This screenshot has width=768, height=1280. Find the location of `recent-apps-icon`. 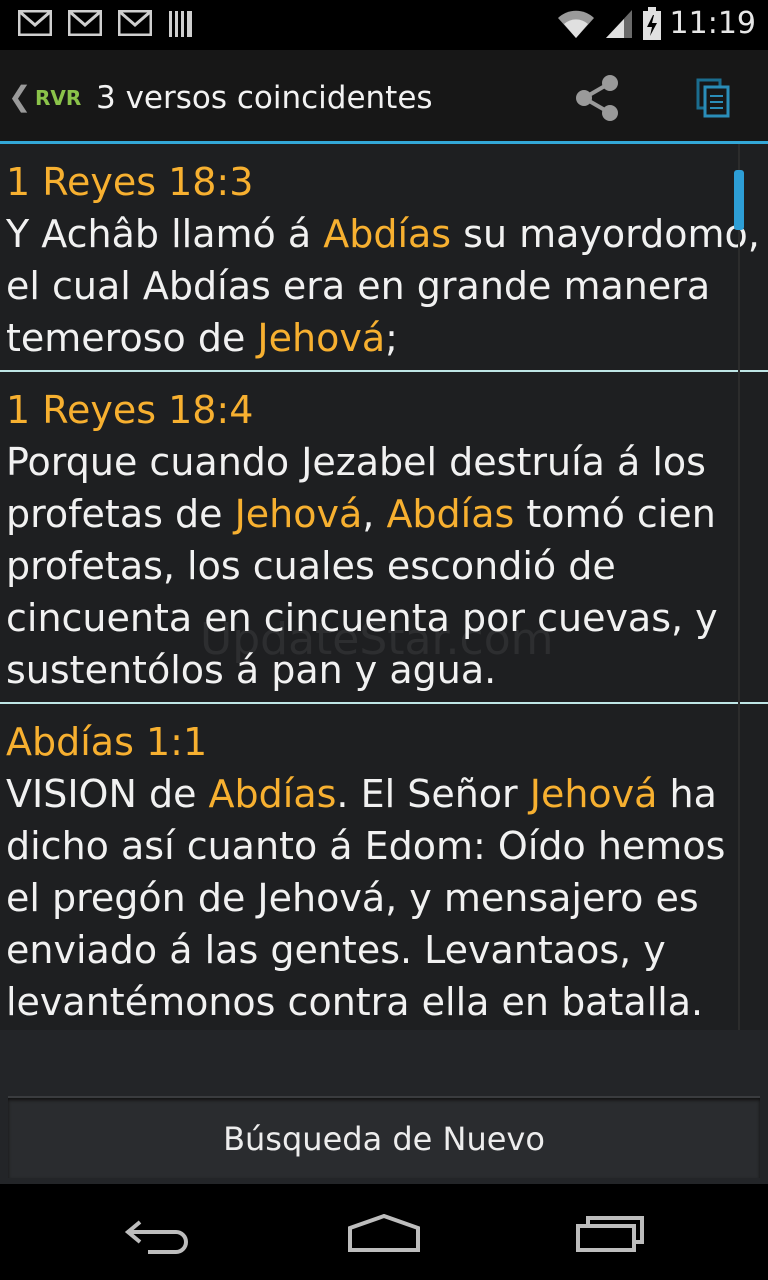

recent-apps-icon is located at coordinates (610, 1234).